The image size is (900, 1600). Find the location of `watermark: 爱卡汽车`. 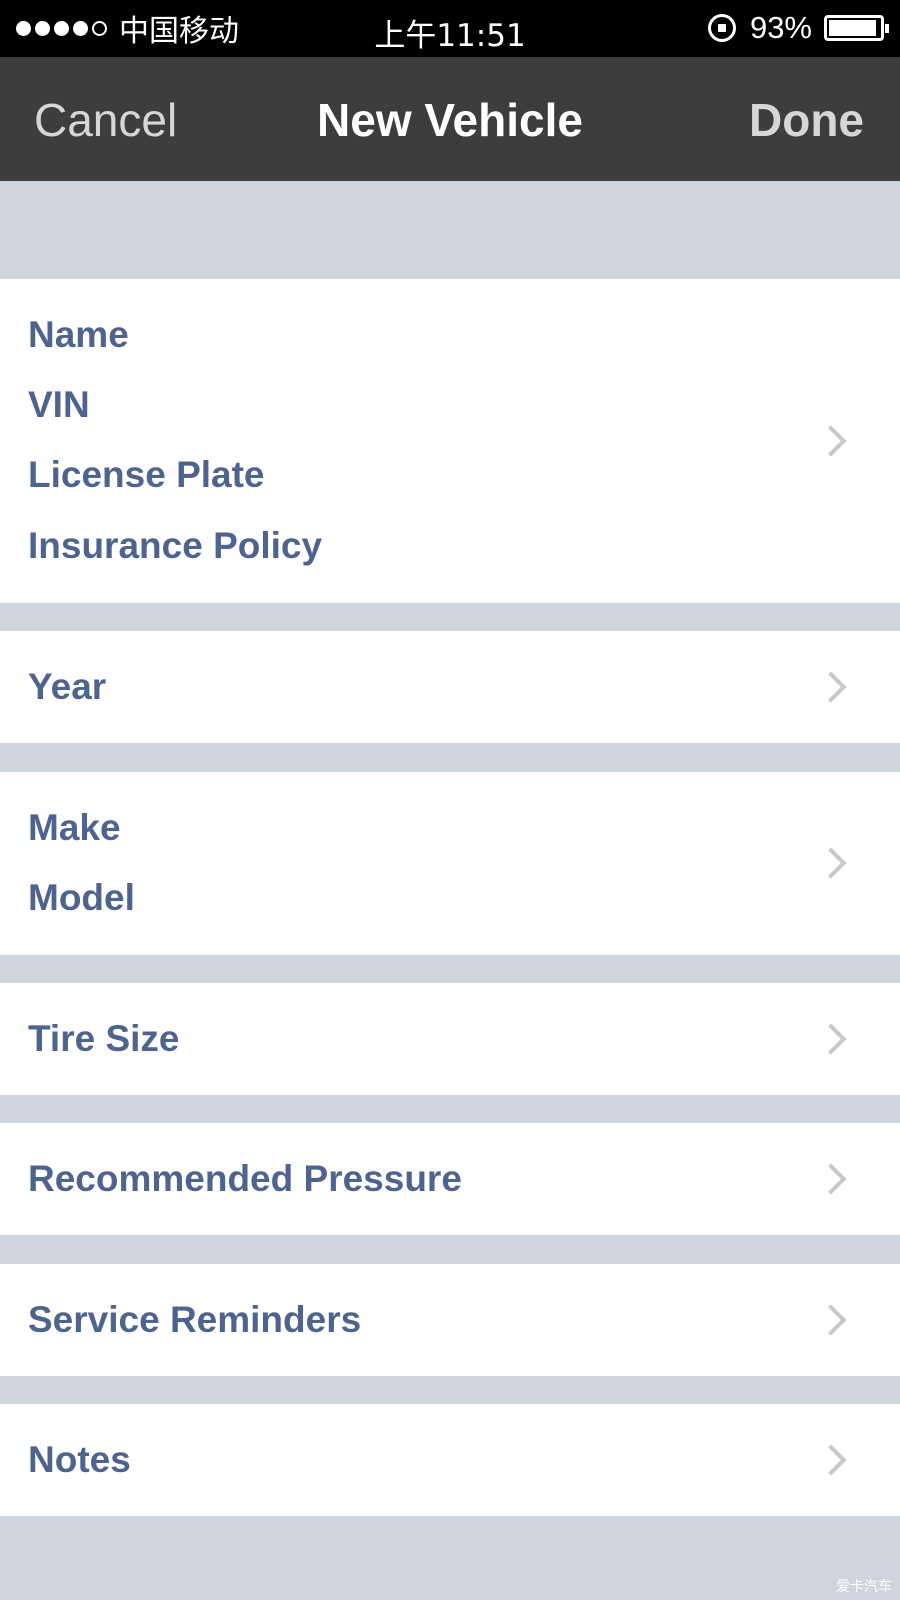

watermark: 爱卡汽车 is located at coordinates (864, 1587).